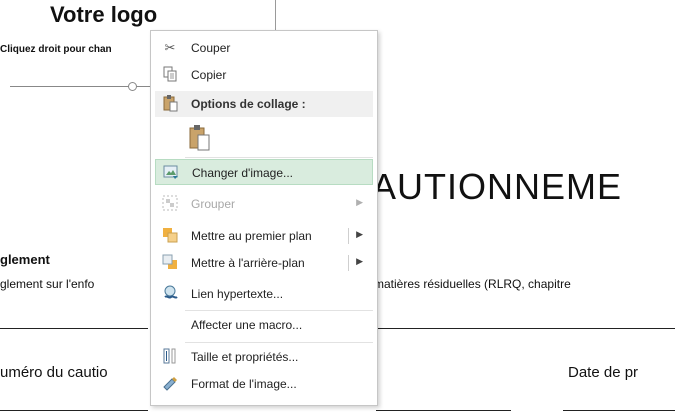 The height and width of the screenshot is (414, 675). What do you see at coordinates (264, 75) in the screenshot?
I see `menu-item-copy: Copier` at bounding box center [264, 75].